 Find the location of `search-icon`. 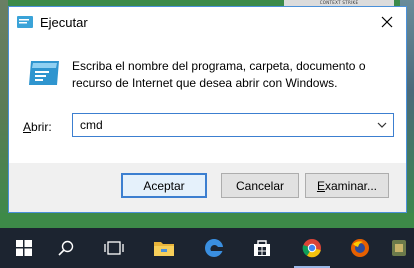

search-icon is located at coordinates (66, 248).